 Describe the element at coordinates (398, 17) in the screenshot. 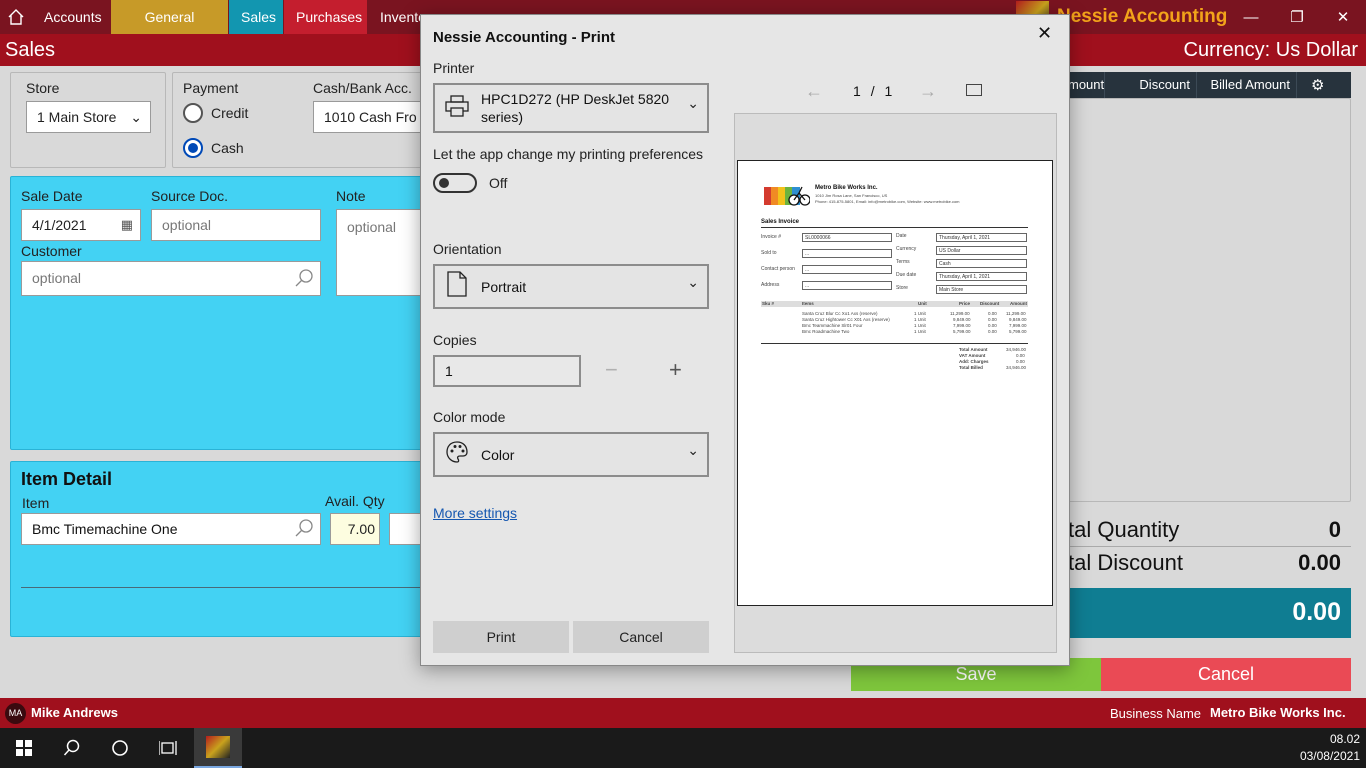

I see `nav-inventory: Invento` at that location.